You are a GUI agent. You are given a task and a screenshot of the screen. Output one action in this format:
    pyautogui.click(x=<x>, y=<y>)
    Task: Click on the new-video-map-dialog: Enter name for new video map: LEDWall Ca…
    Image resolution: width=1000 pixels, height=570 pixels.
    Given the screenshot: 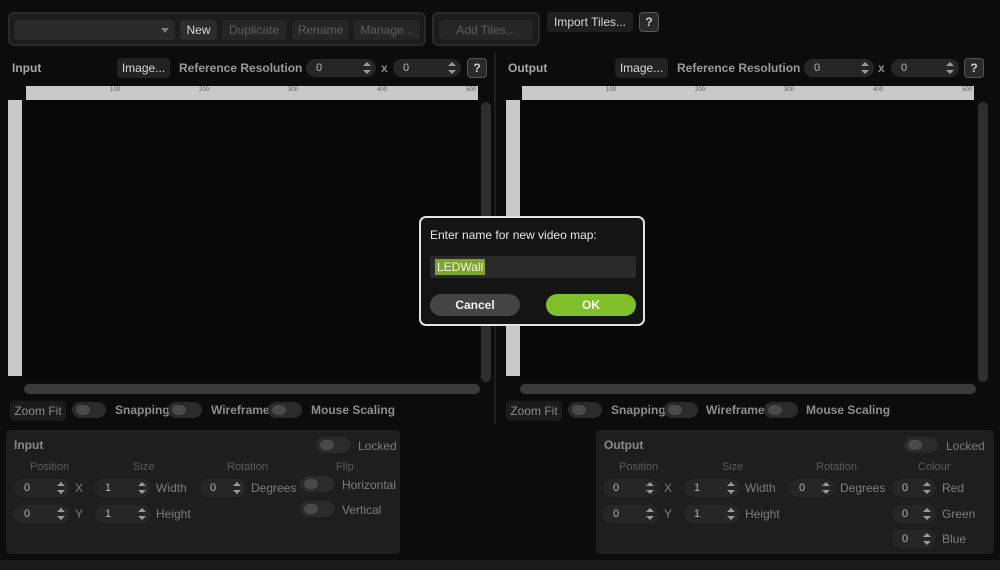 What is the action you would take?
    pyautogui.click(x=532, y=271)
    